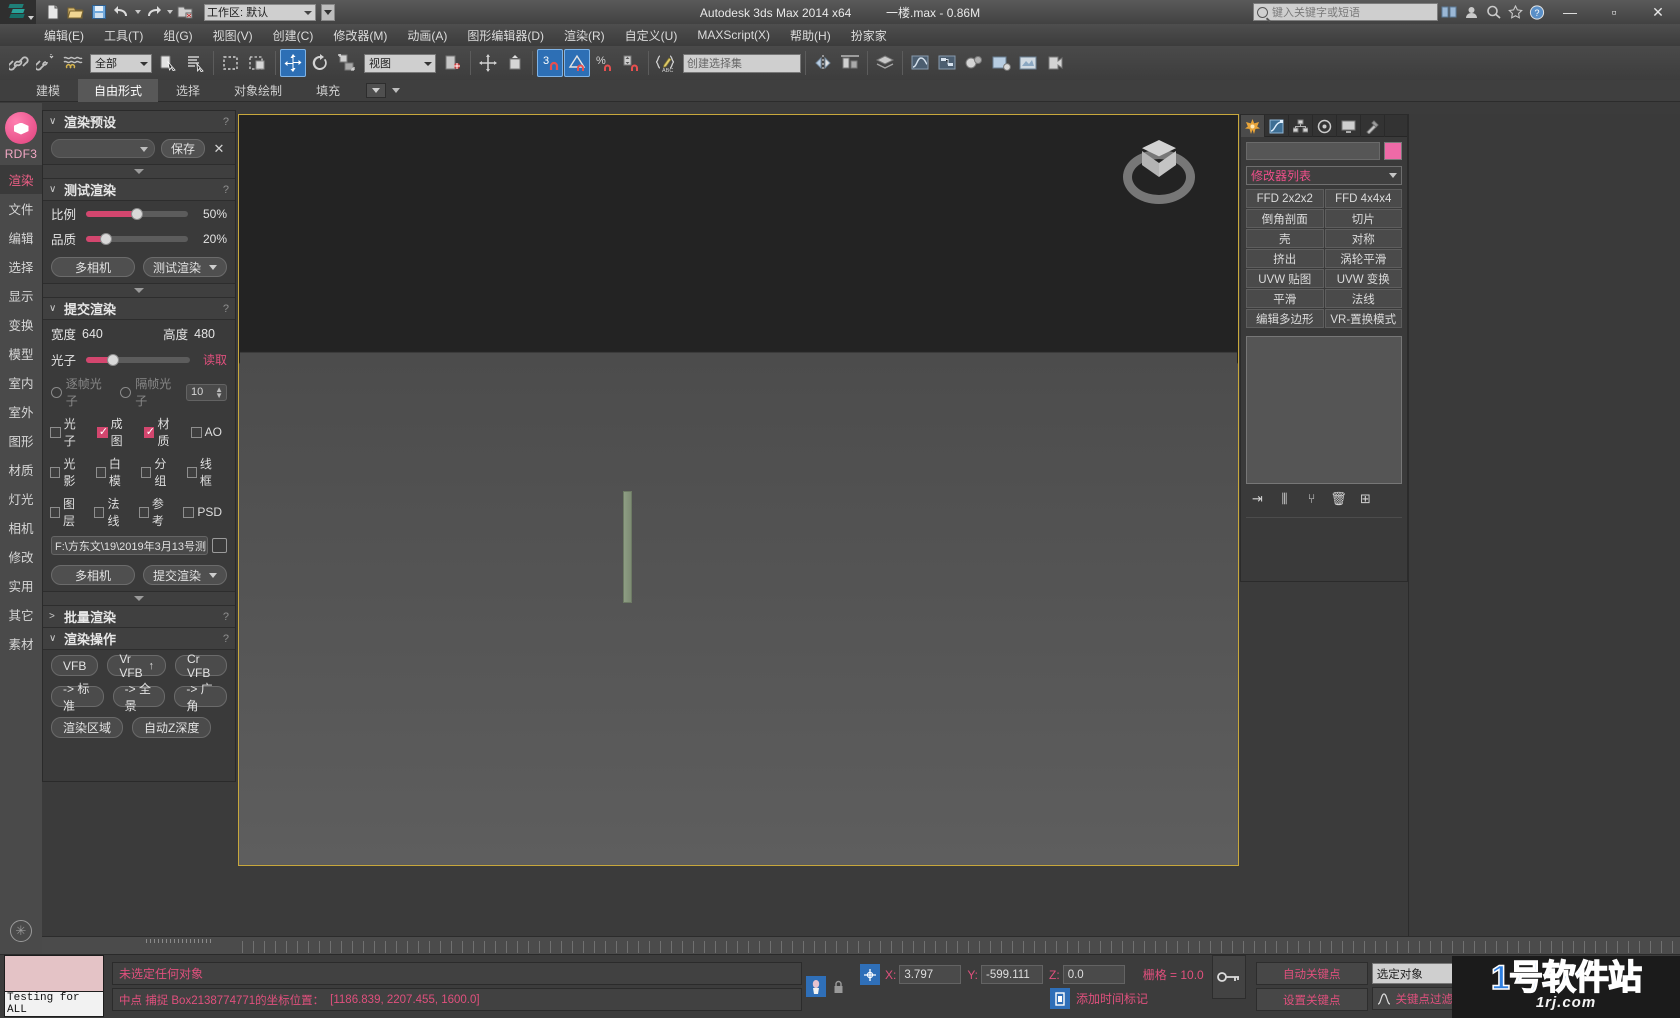 This screenshot has height=1018, width=1680. I want to click on spinner-arrows-icon: ▲ ▼, so click(219, 392).